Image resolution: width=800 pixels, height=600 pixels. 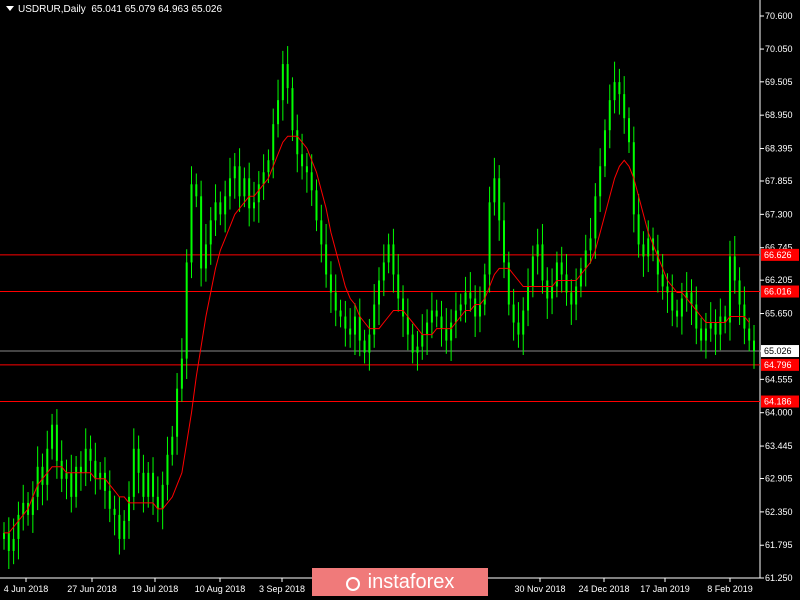 What do you see at coordinates (779, 49) in the screenshot?
I see `y-tick-label: 70.050` at bounding box center [779, 49].